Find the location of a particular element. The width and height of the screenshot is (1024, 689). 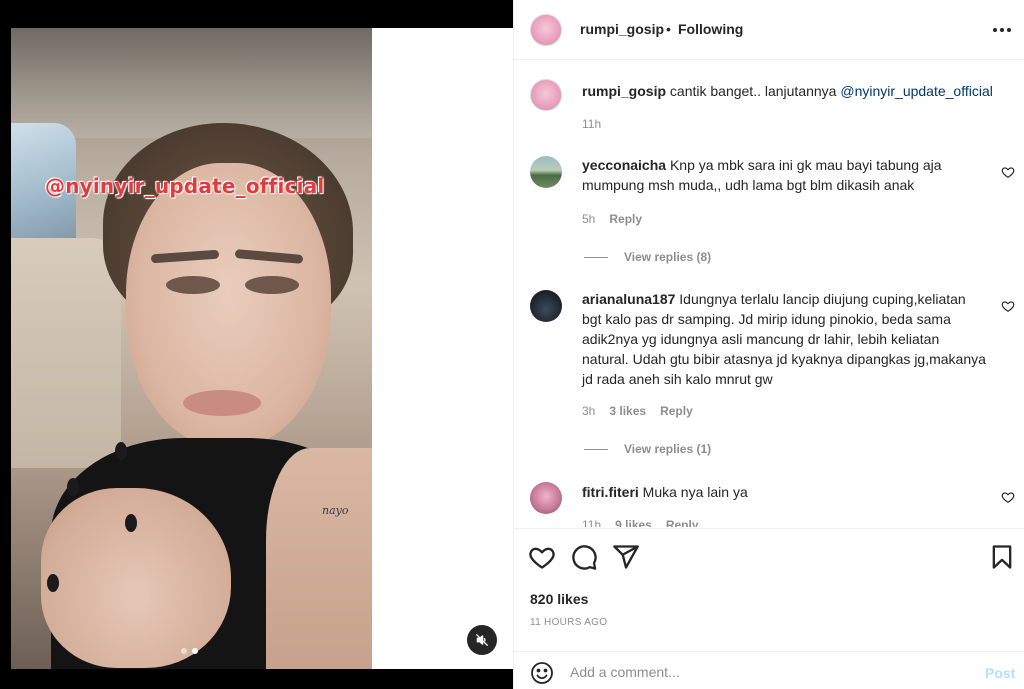

header-username: rumpi_gosip is located at coordinates (622, 29).